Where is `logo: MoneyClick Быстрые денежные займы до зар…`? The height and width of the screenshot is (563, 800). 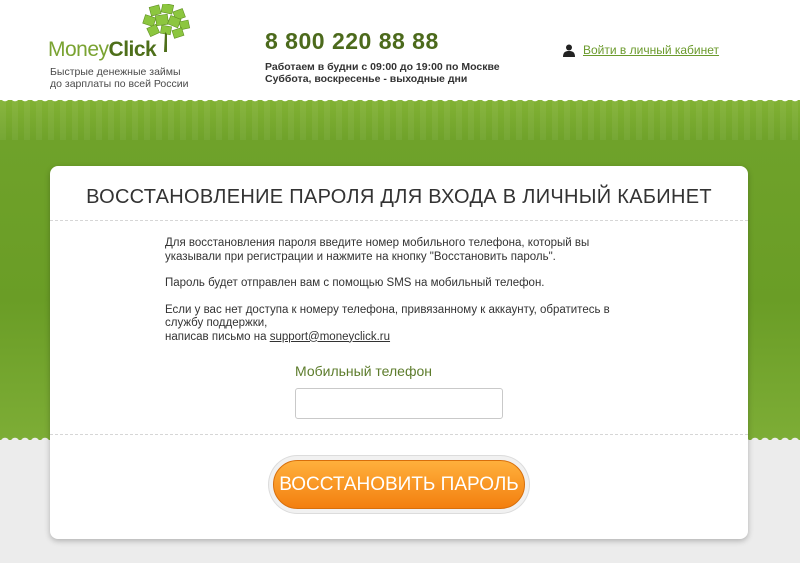 logo: MoneyClick Быстрые денежные займы до зар… is located at coordinates (128, 49).